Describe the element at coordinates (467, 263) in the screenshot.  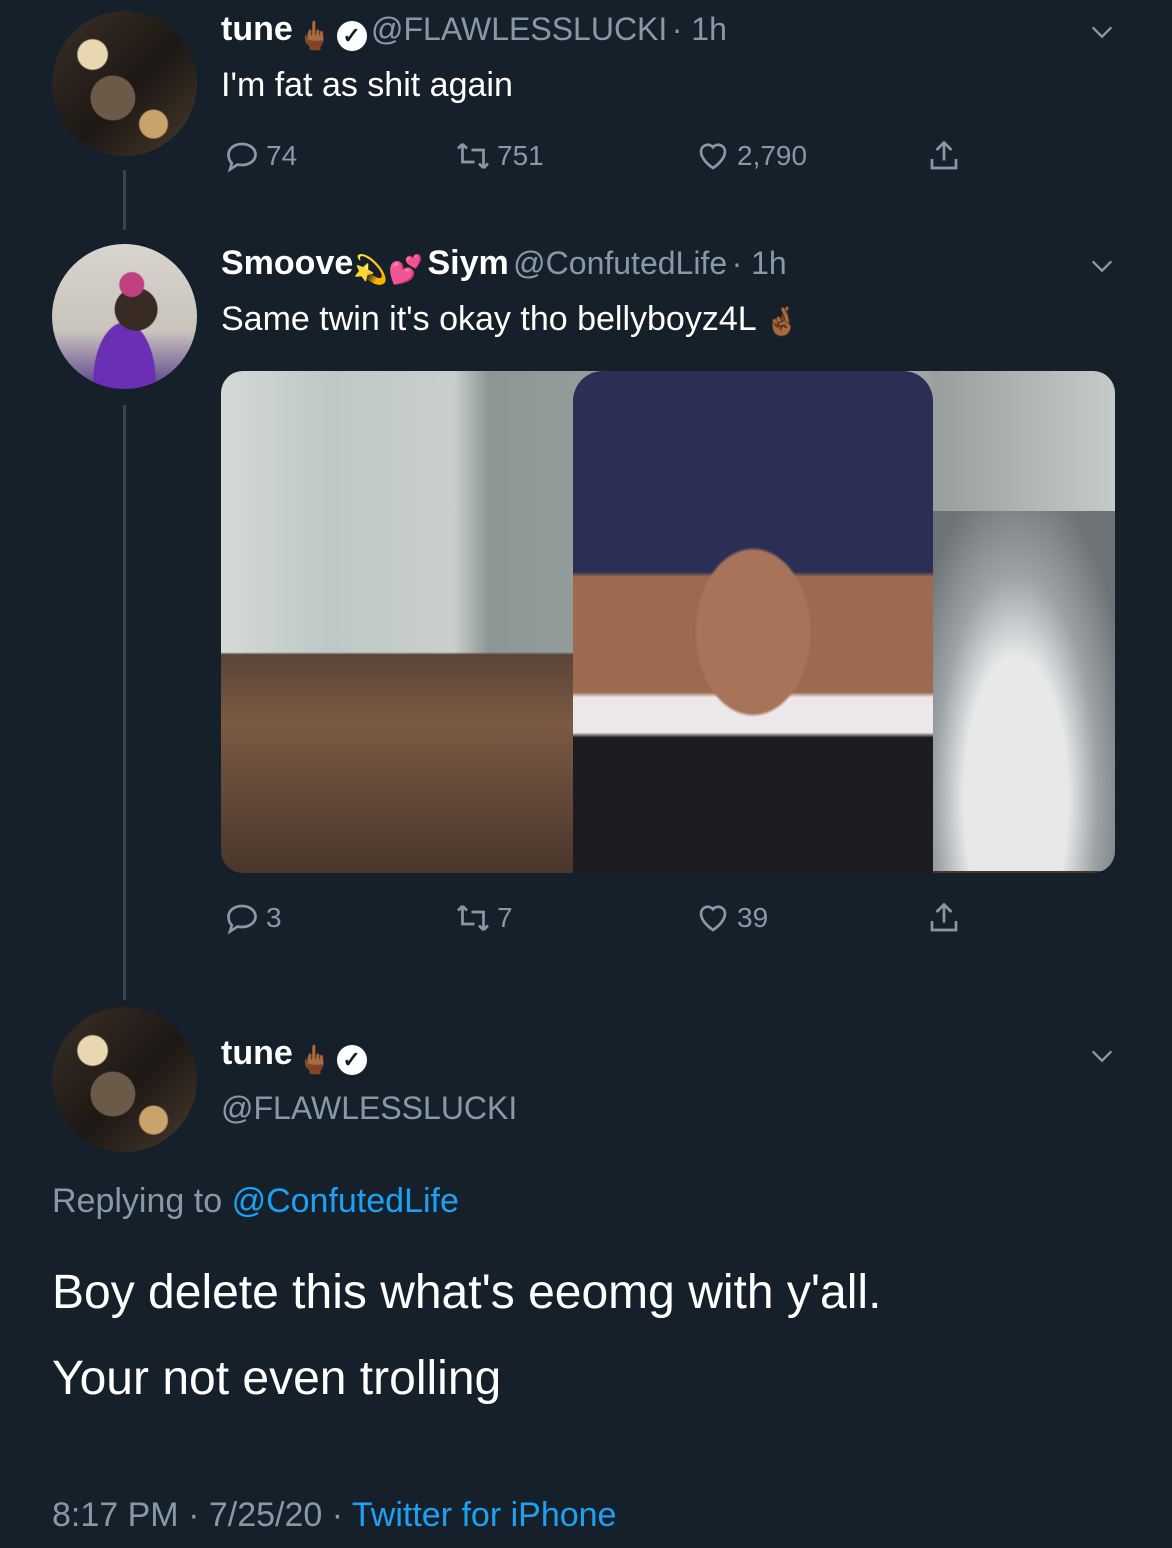
I see `display-name-part-2: Siym` at that location.